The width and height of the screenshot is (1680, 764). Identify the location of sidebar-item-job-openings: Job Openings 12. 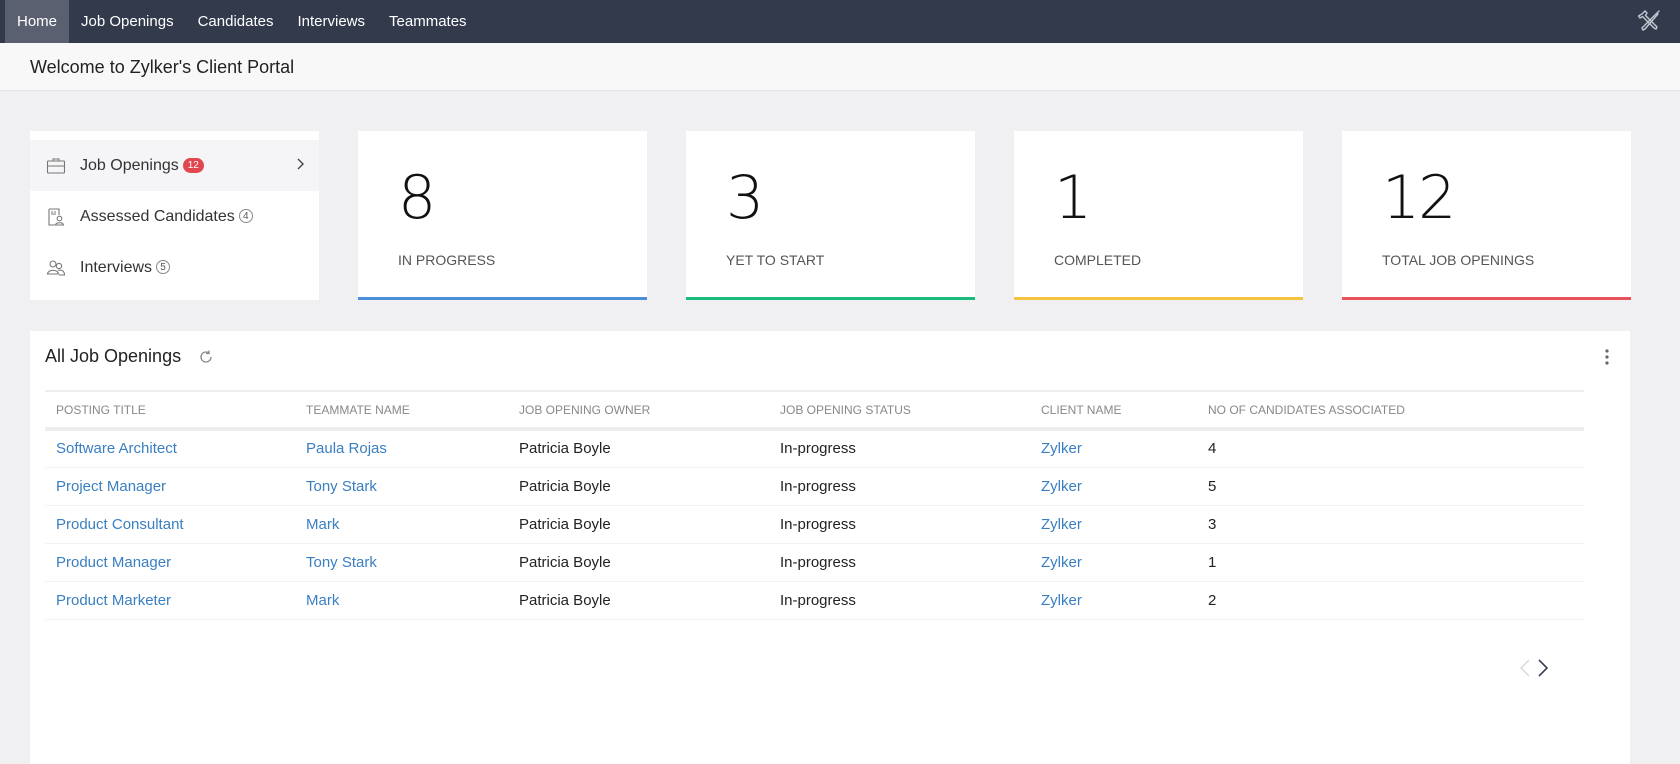
(174, 165).